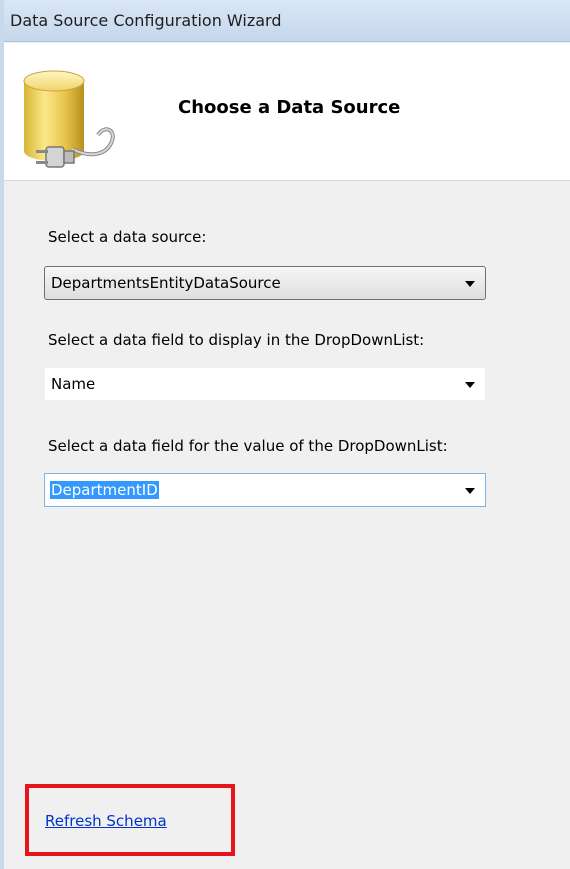 The image size is (570, 869). I want to click on display-field-value: Name, so click(73, 384).